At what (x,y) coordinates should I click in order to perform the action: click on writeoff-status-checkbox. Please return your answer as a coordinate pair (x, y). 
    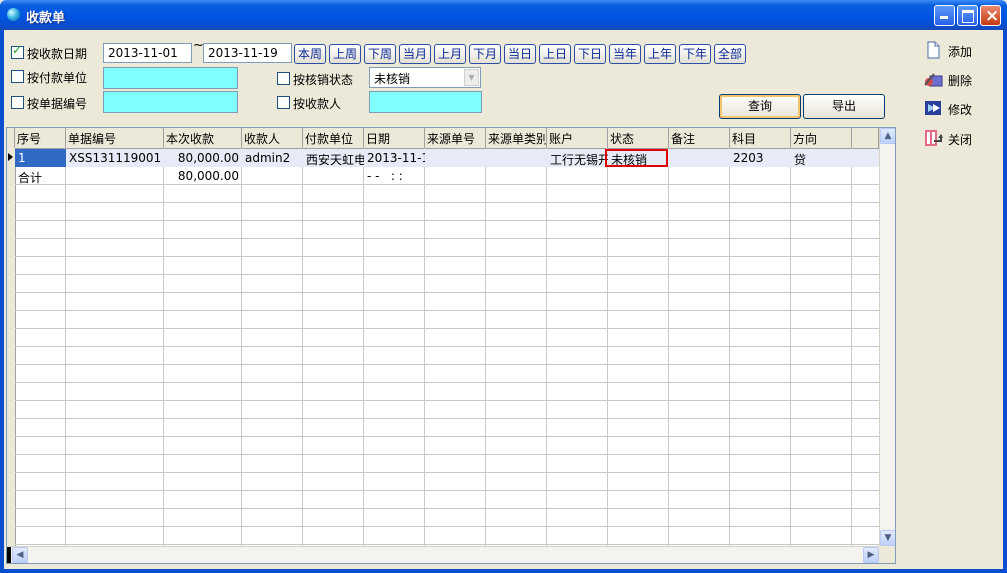
    Looking at the image, I should click on (283, 78).